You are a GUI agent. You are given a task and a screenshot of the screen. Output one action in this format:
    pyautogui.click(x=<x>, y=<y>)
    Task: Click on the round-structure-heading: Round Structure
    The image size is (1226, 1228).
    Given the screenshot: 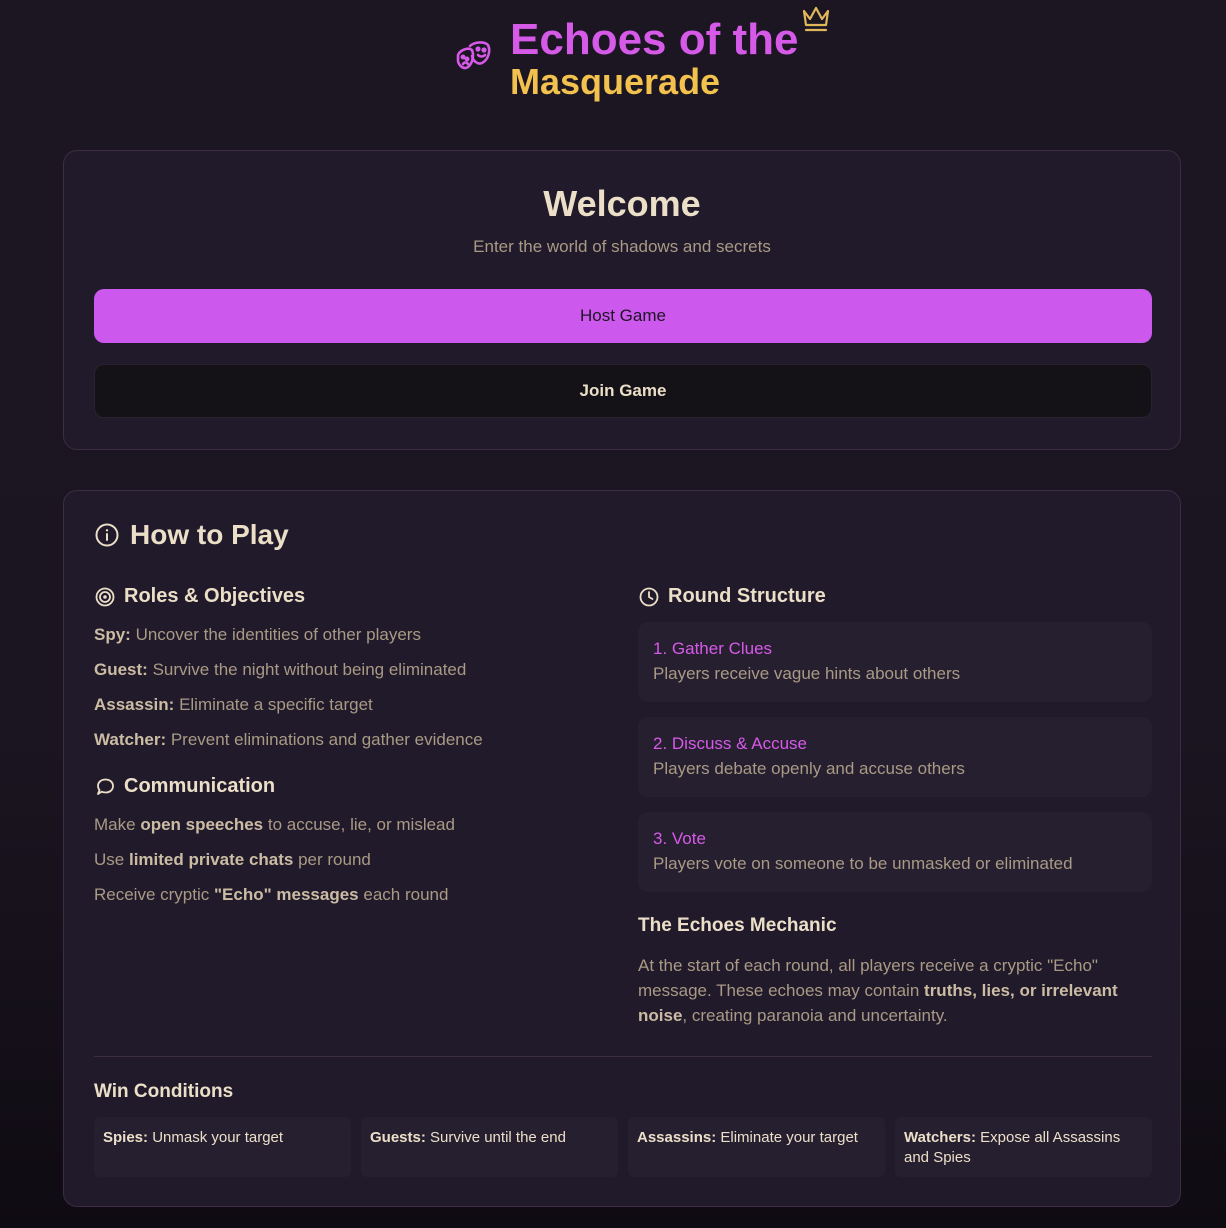 What is the action you would take?
    pyautogui.click(x=732, y=596)
    